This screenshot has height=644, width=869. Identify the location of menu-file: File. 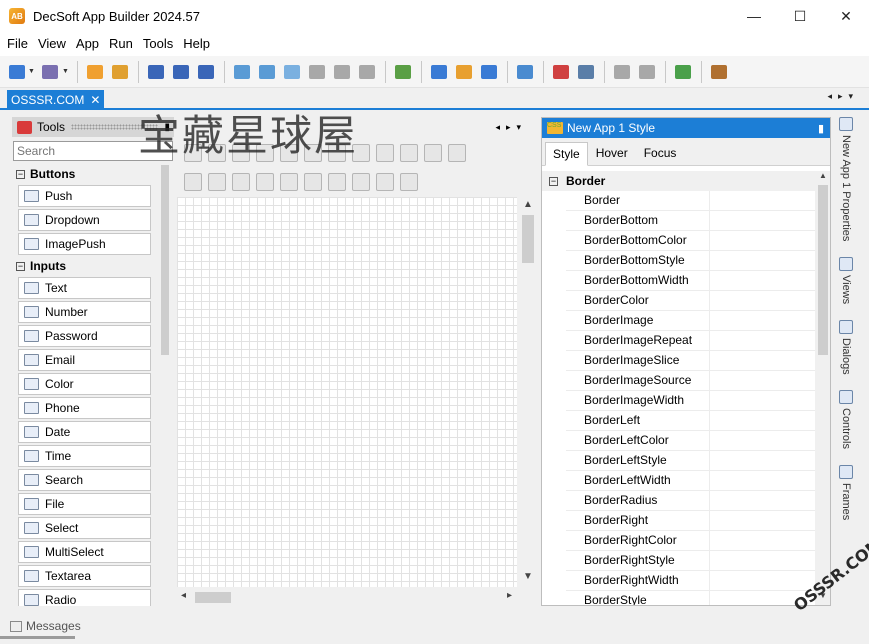
(17, 44).